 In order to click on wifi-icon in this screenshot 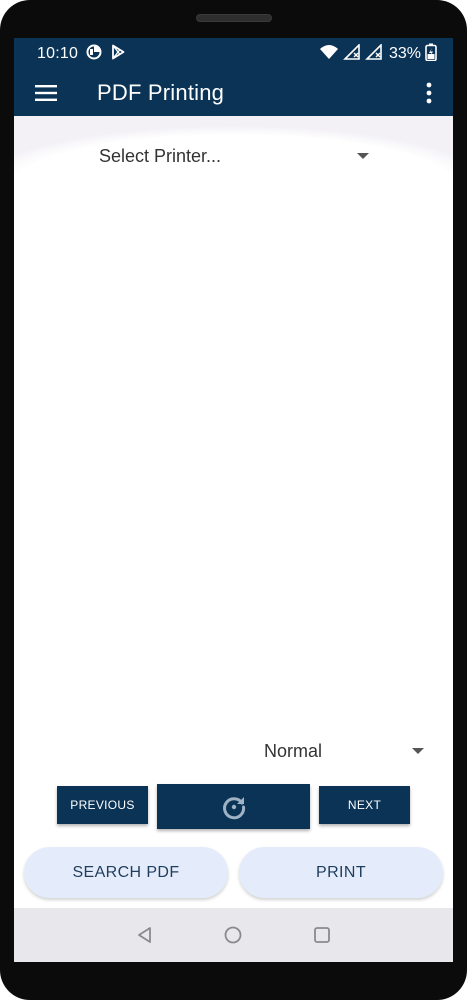, I will do `click(329, 54)`.